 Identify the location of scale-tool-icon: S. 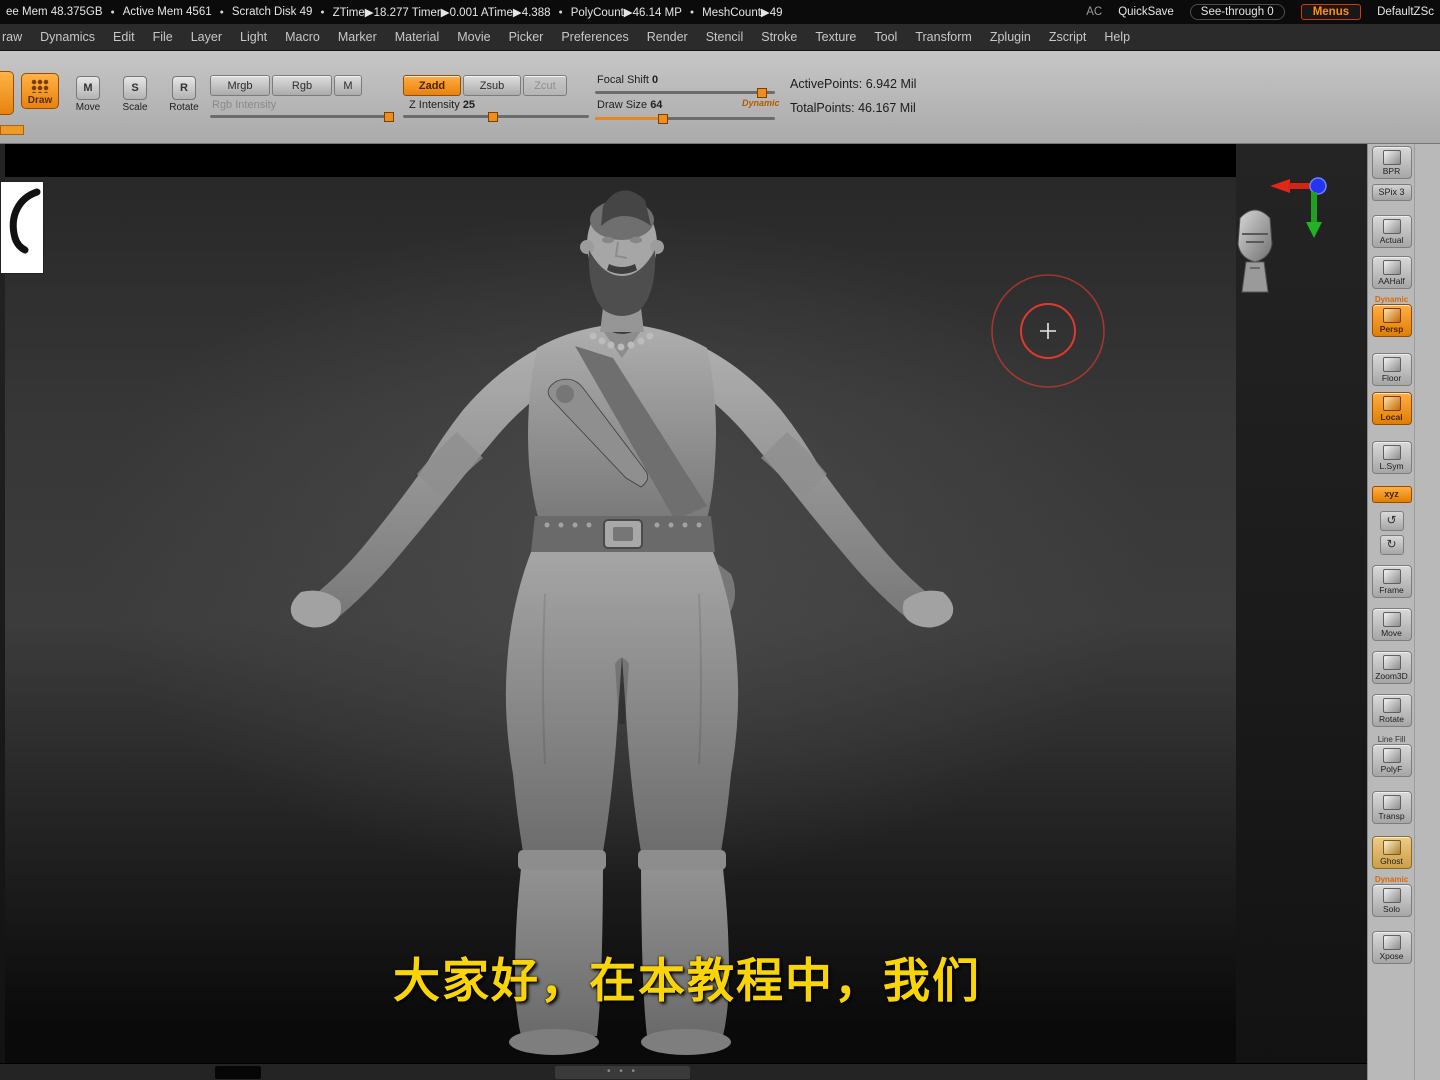
(135, 88).